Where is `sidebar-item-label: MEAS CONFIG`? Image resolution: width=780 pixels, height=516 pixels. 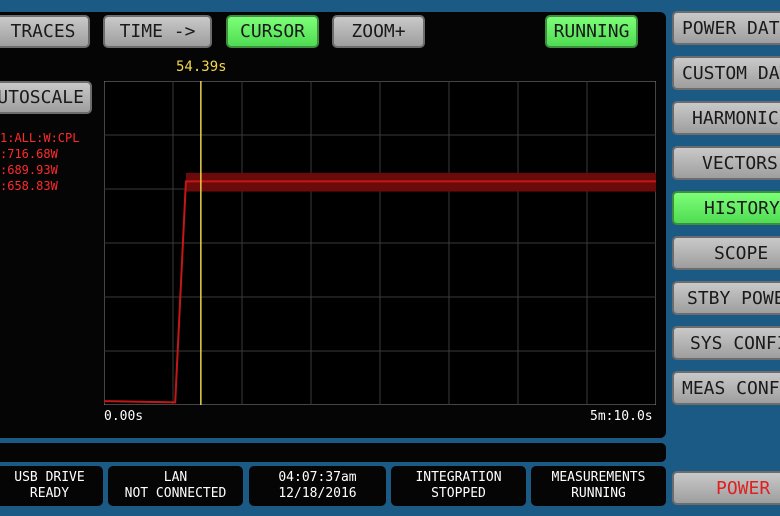
sidebar-item-label: MEAS CONFIG is located at coordinates (731, 388).